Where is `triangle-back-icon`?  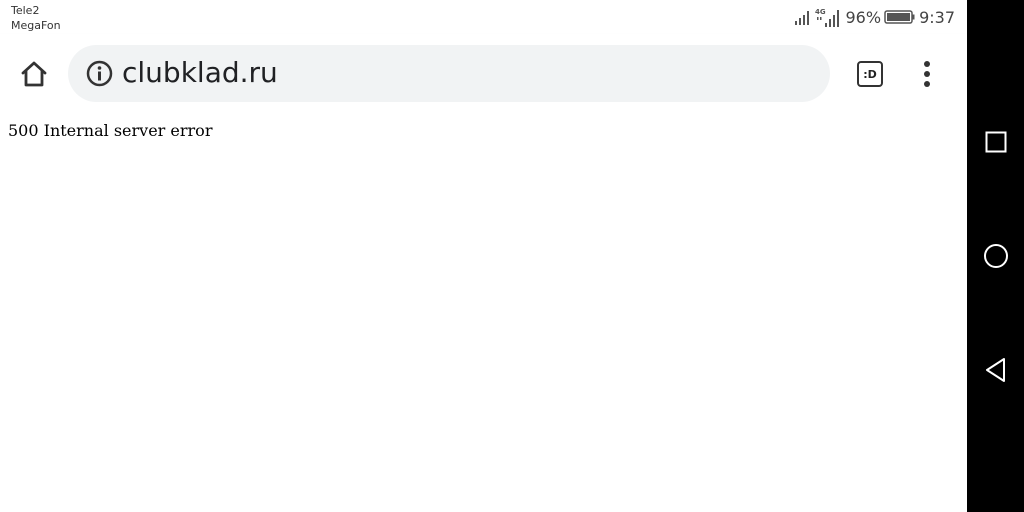 triangle-back-icon is located at coordinates (995, 370).